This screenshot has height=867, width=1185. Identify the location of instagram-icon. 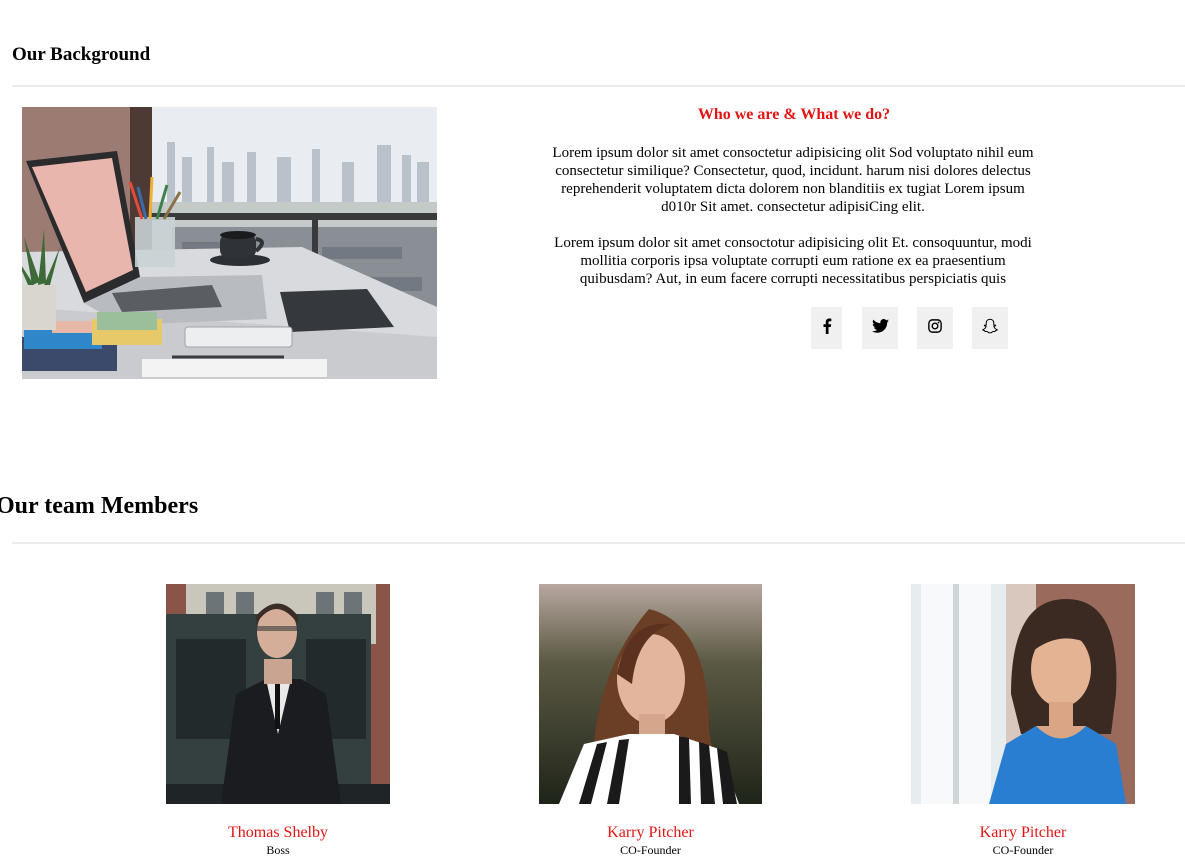
(935, 328).